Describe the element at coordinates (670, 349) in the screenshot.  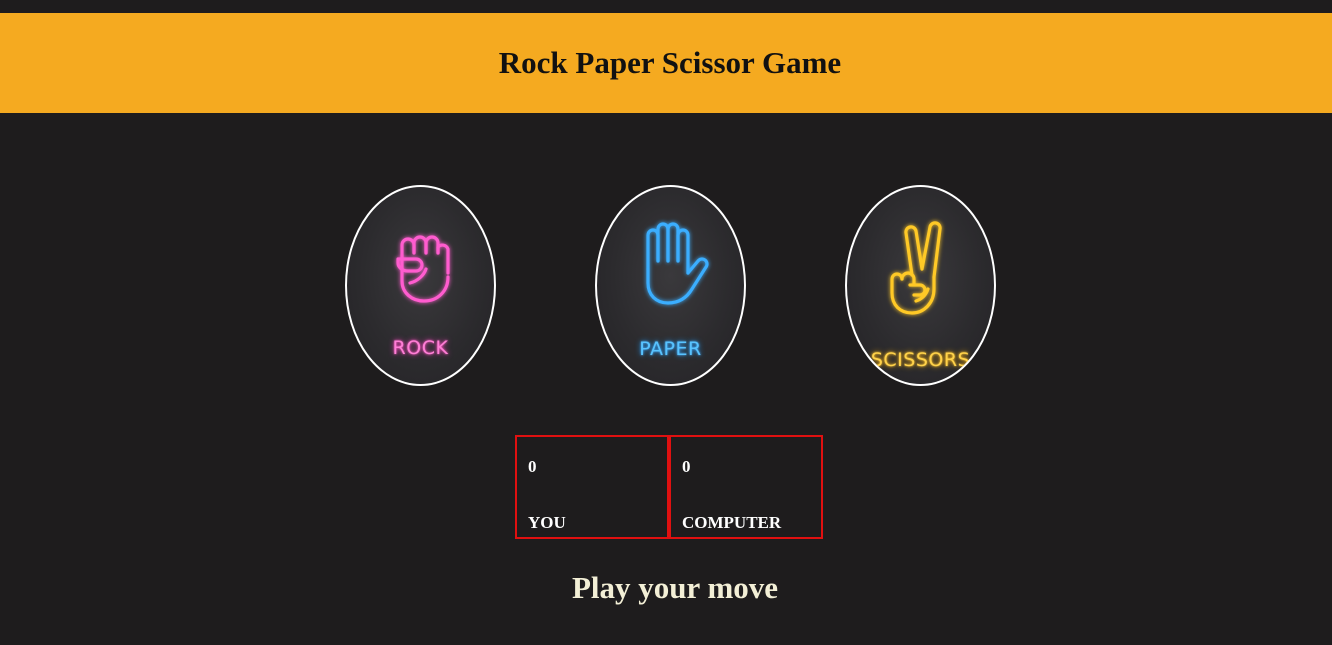
I see `paper-label: PAPER` at that location.